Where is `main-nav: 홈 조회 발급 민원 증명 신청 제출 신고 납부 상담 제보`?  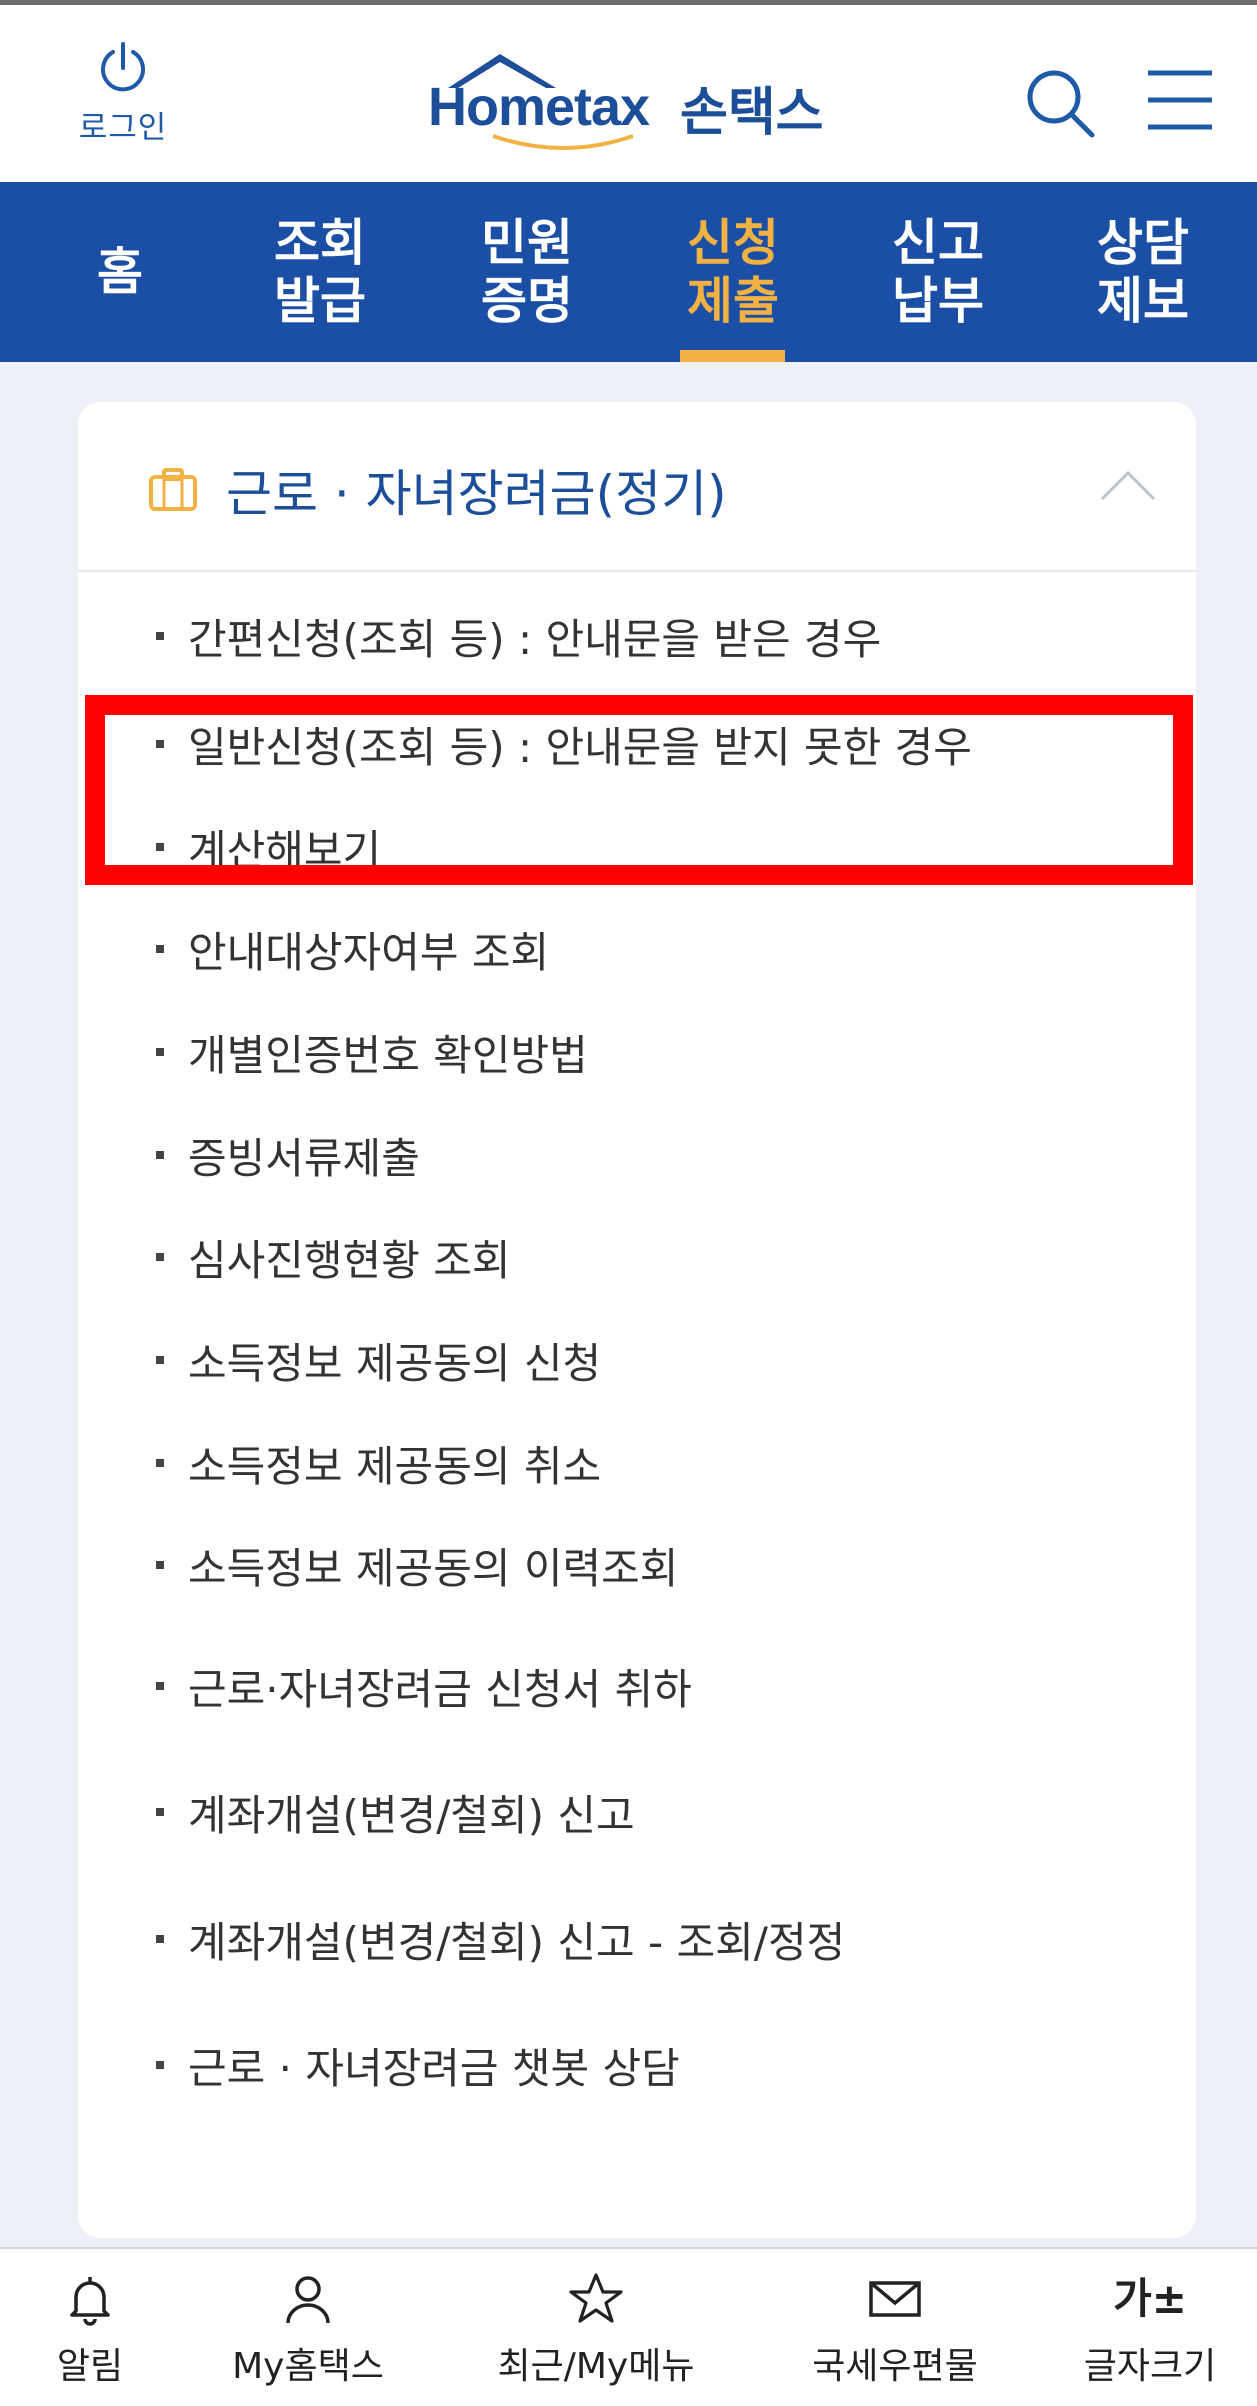
main-nav: 홈 조회 발급 민원 증명 신청 제출 신고 납부 상담 제보 is located at coordinates (628, 272).